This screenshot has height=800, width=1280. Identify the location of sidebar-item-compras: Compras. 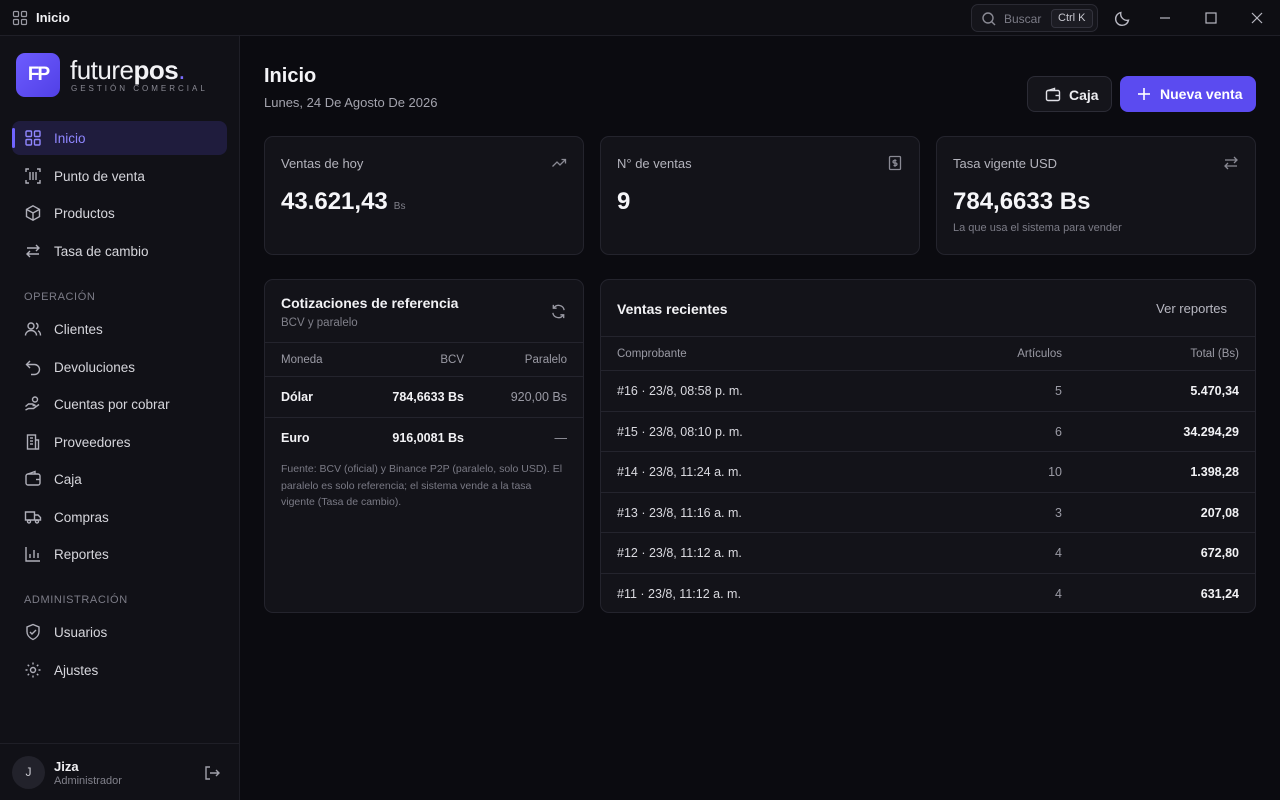
(119, 517).